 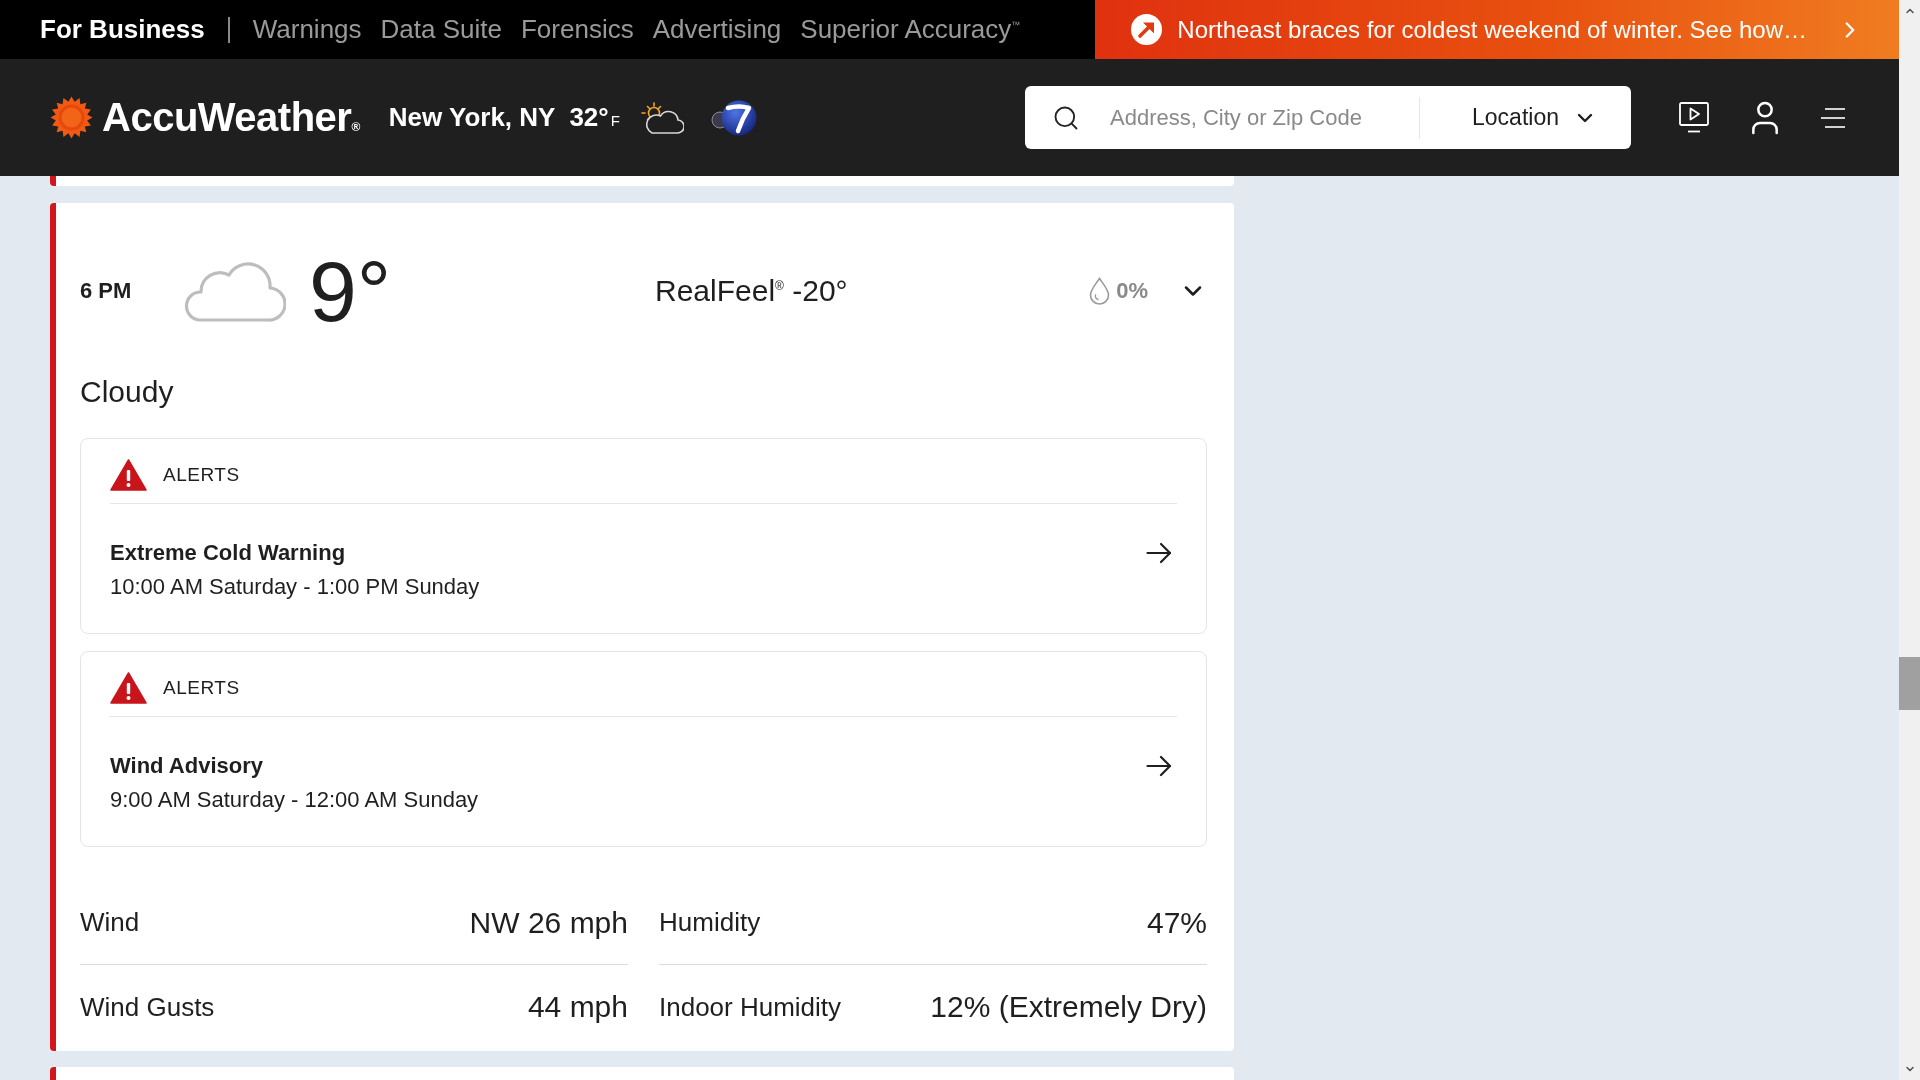 I want to click on current-temperature: 32°, so click(x=589, y=117).